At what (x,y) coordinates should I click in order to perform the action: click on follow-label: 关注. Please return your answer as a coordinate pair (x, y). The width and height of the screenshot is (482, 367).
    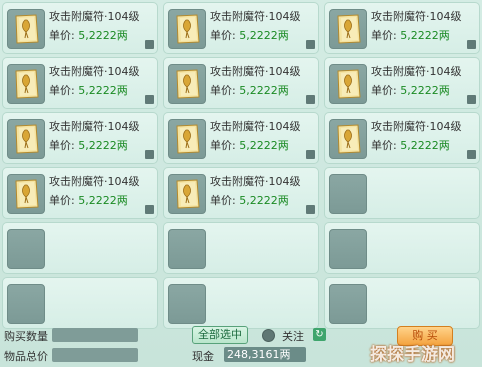
    Looking at the image, I should click on (293, 336).